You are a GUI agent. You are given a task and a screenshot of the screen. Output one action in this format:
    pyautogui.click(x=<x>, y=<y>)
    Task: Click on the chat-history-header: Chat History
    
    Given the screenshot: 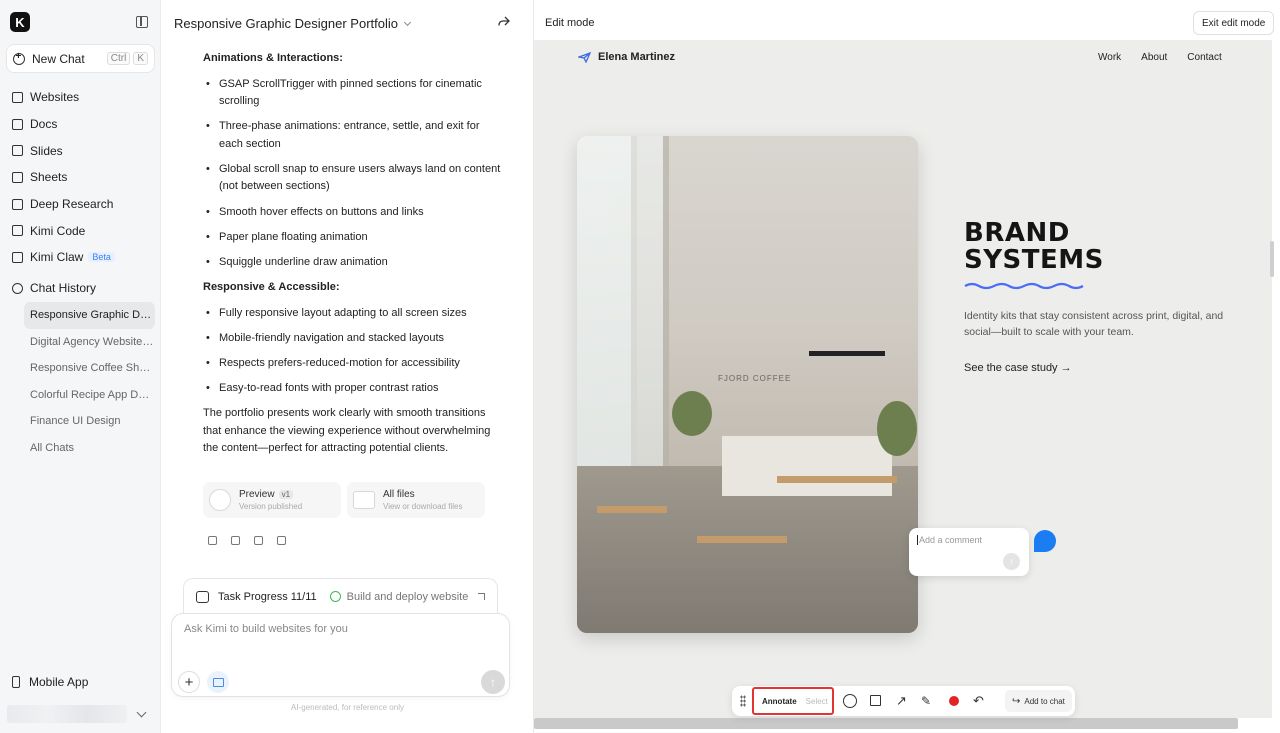 What is the action you would take?
    pyautogui.click(x=54, y=288)
    